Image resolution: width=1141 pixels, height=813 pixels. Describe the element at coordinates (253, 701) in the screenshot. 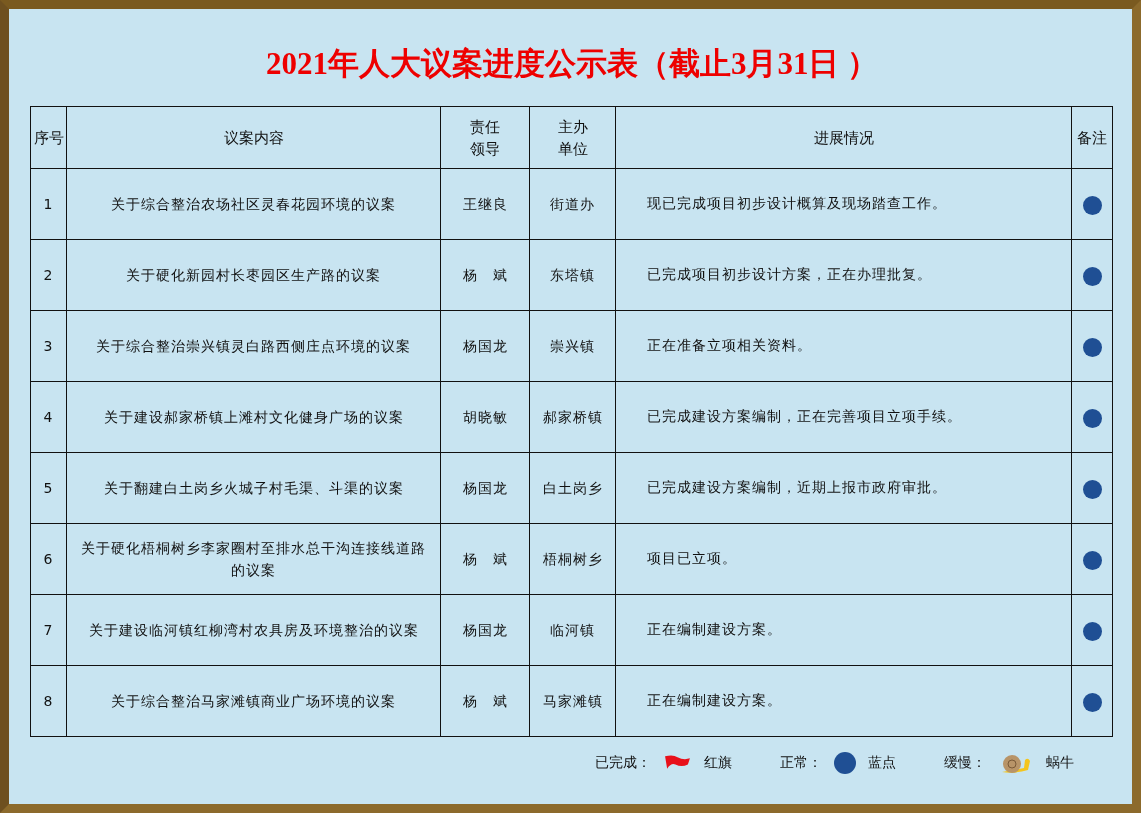

I see `table-cell-text: 关于综合整治马家滩镇商业广场环境的议案` at that location.